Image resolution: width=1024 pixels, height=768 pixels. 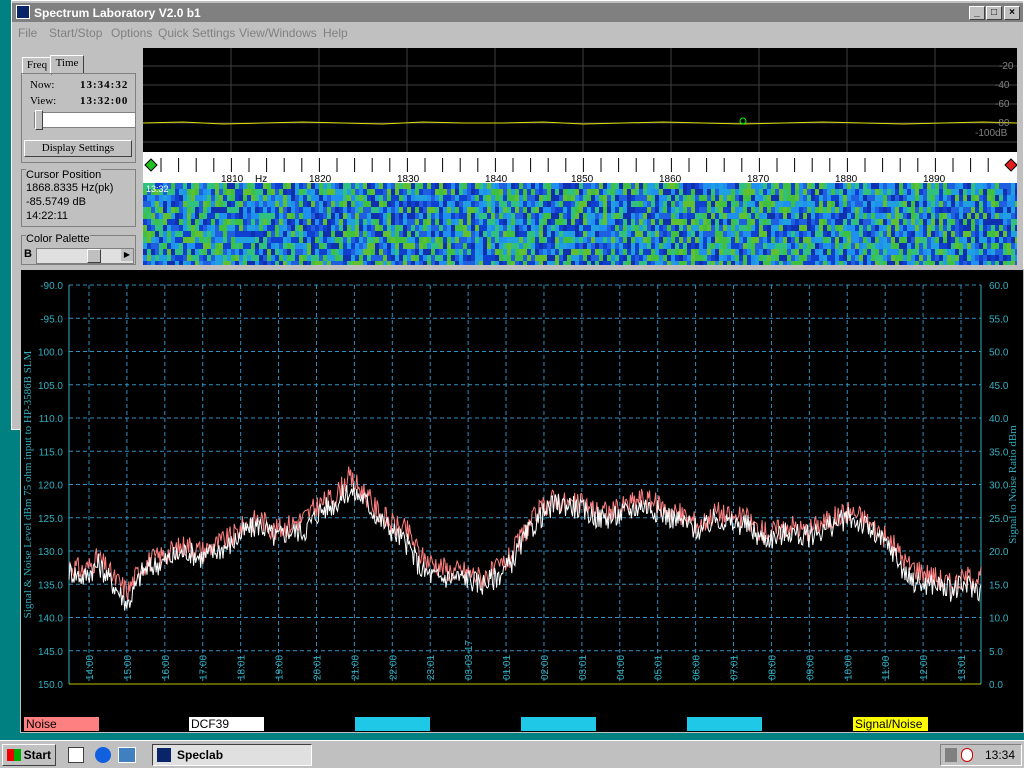 I want to click on task-speclab: Speclab, so click(x=232, y=755).